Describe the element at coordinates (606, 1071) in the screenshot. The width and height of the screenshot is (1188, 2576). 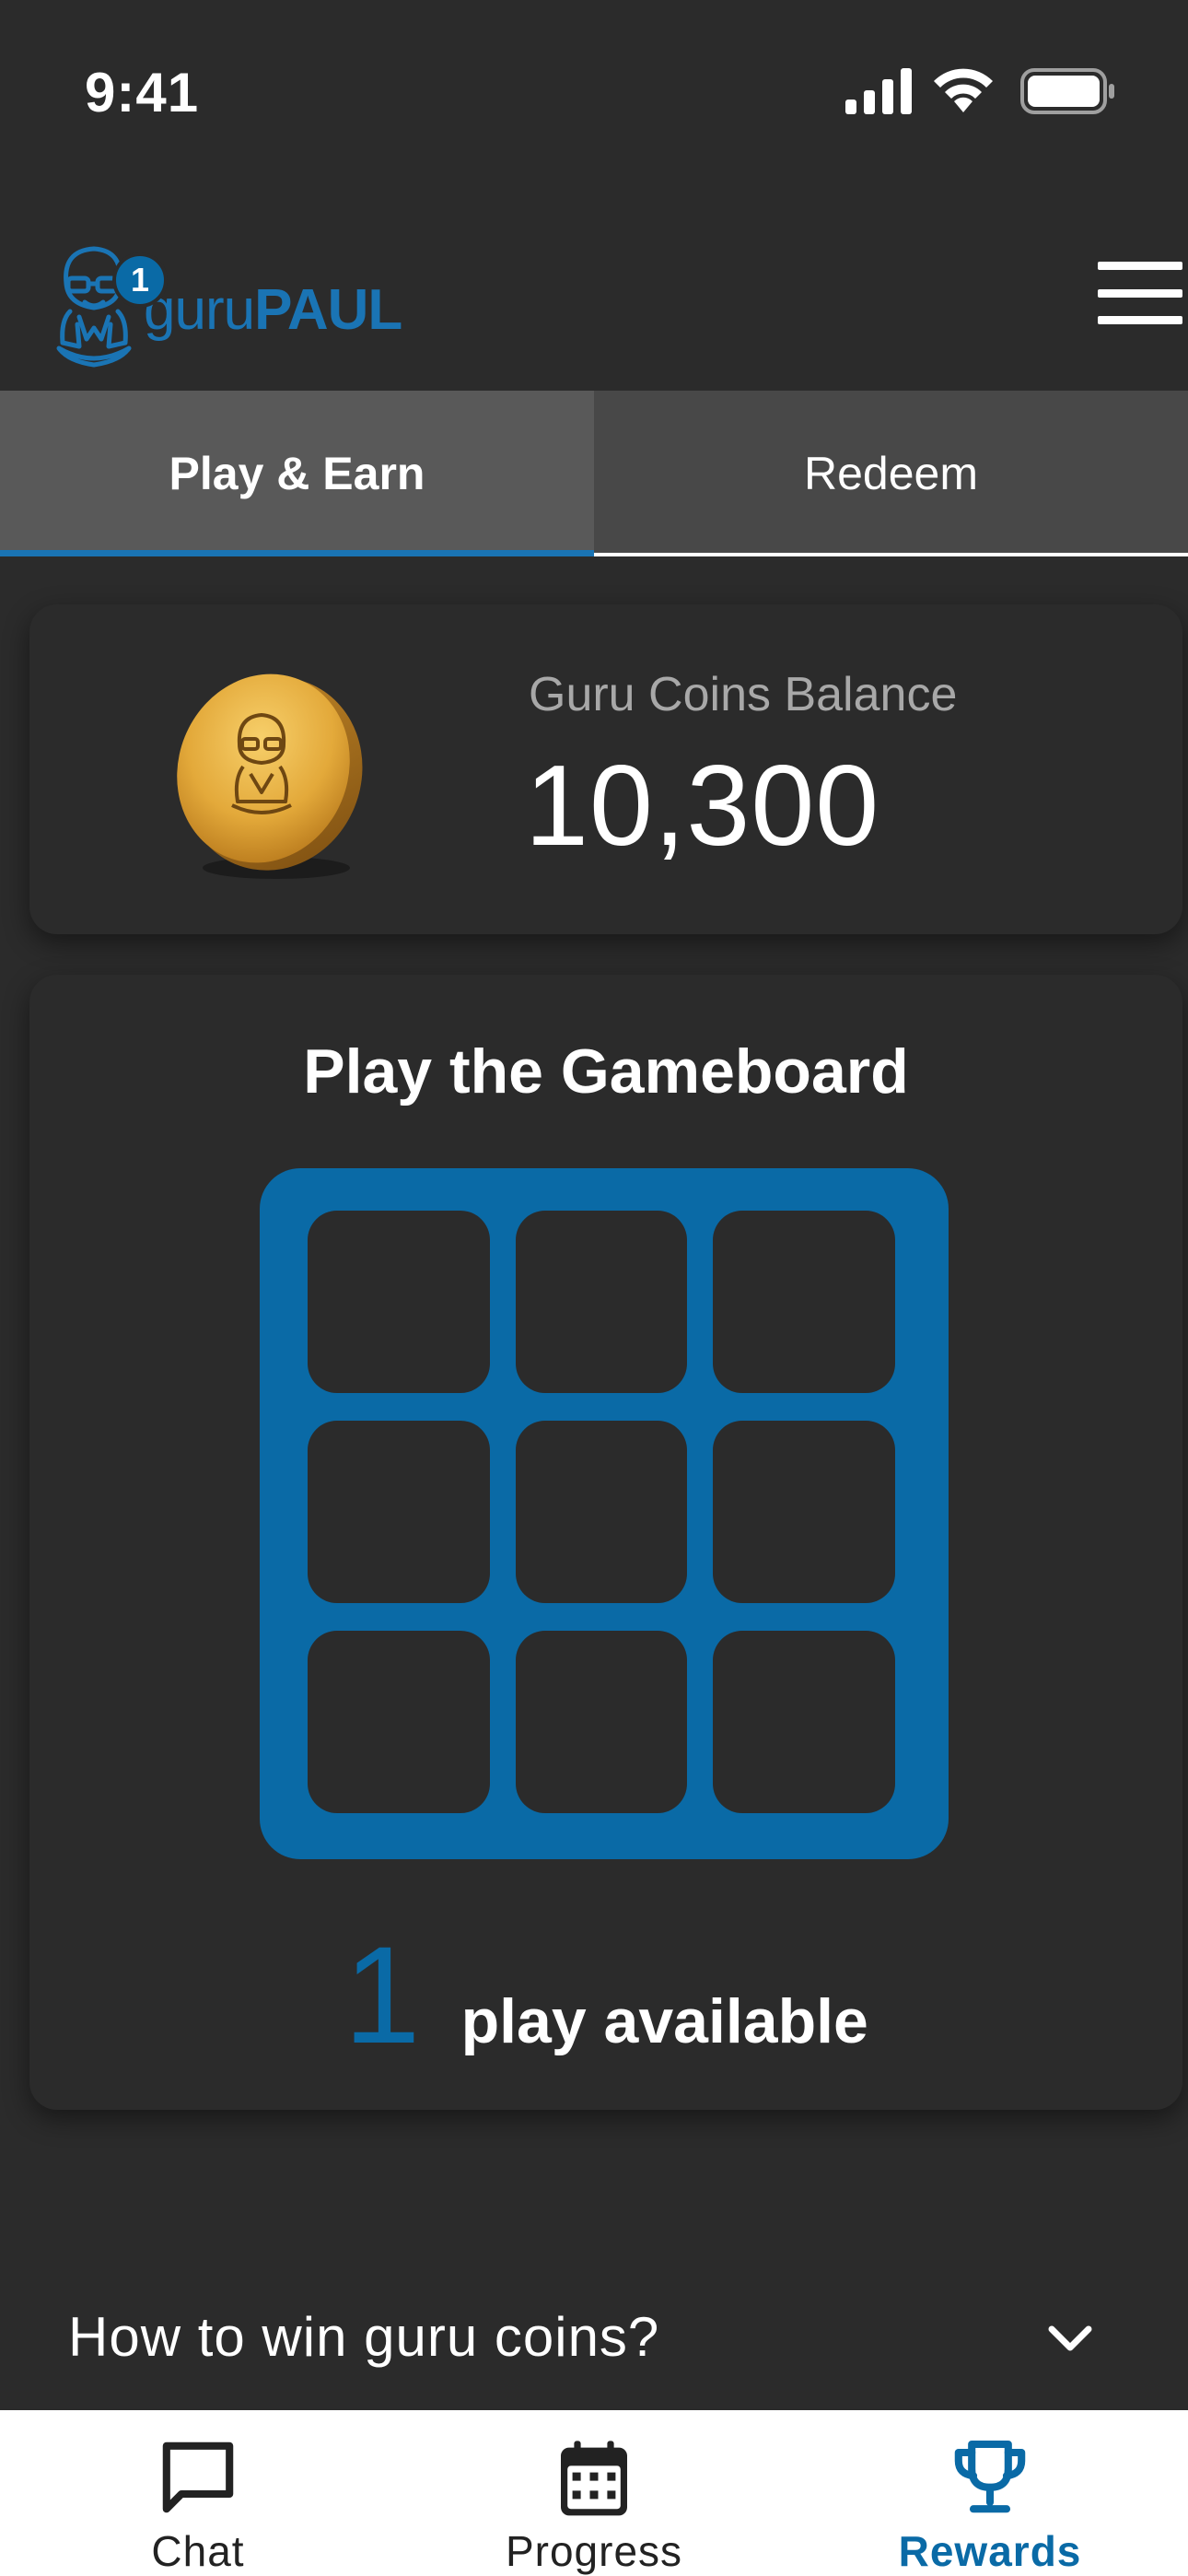
I see `gameboard-title: Play the Gameboard` at that location.